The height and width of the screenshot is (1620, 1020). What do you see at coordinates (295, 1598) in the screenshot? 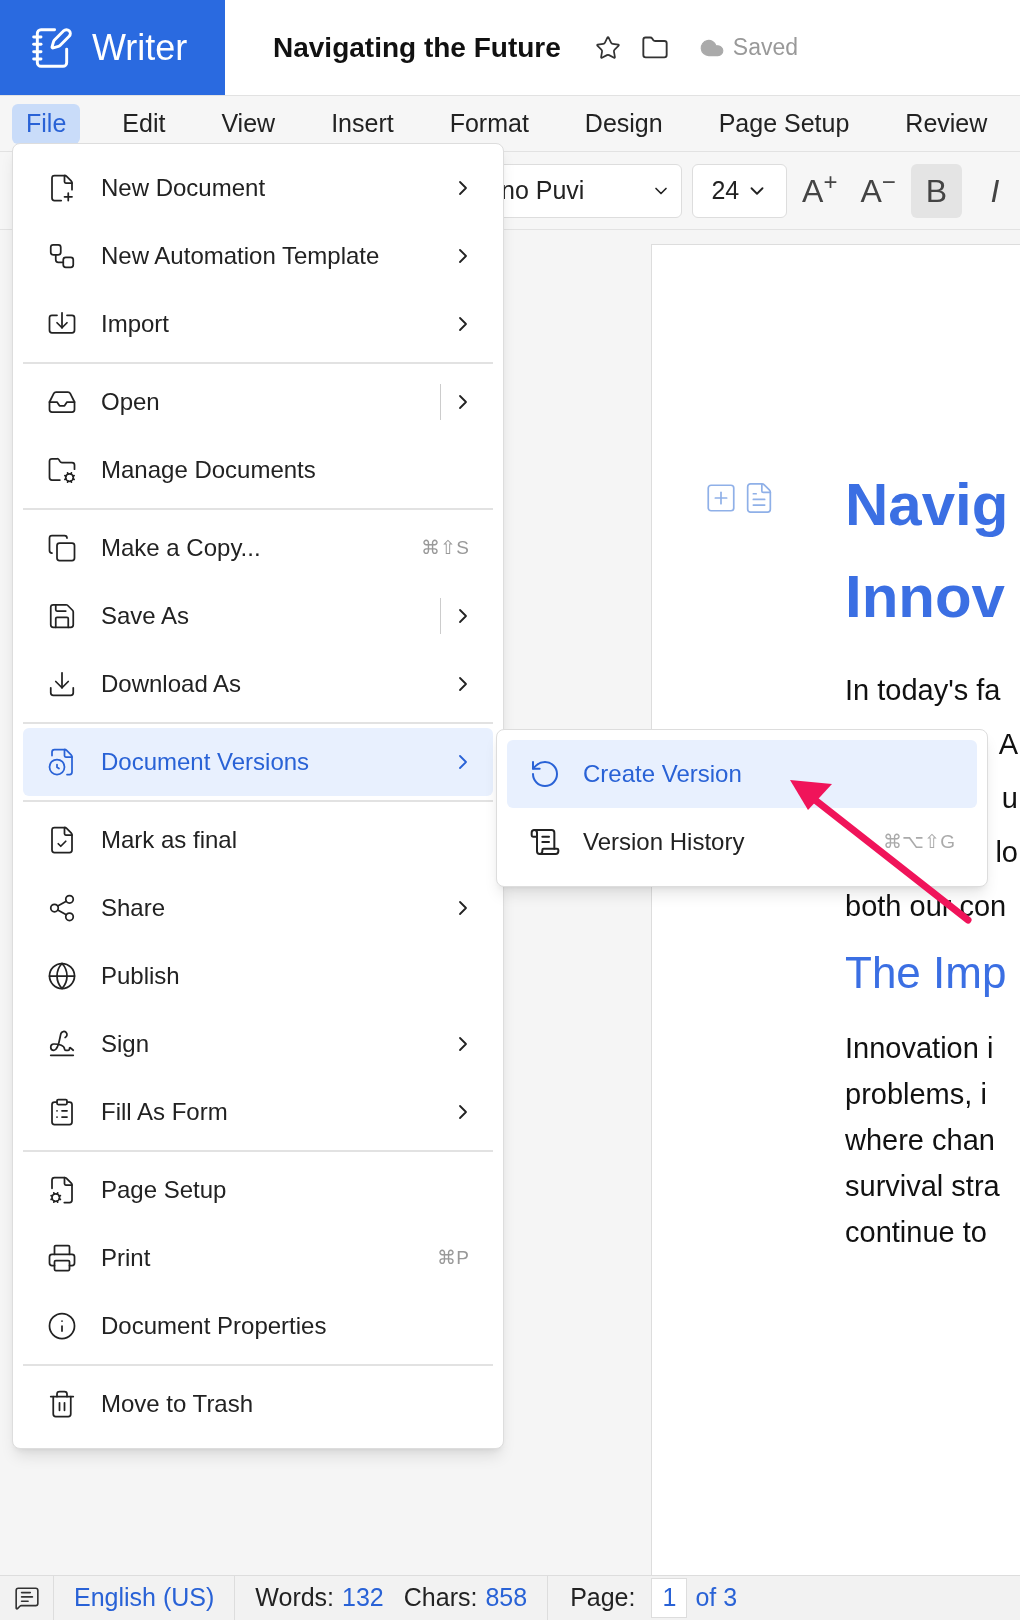
I see `words-label: Words:` at bounding box center [295, 1598].